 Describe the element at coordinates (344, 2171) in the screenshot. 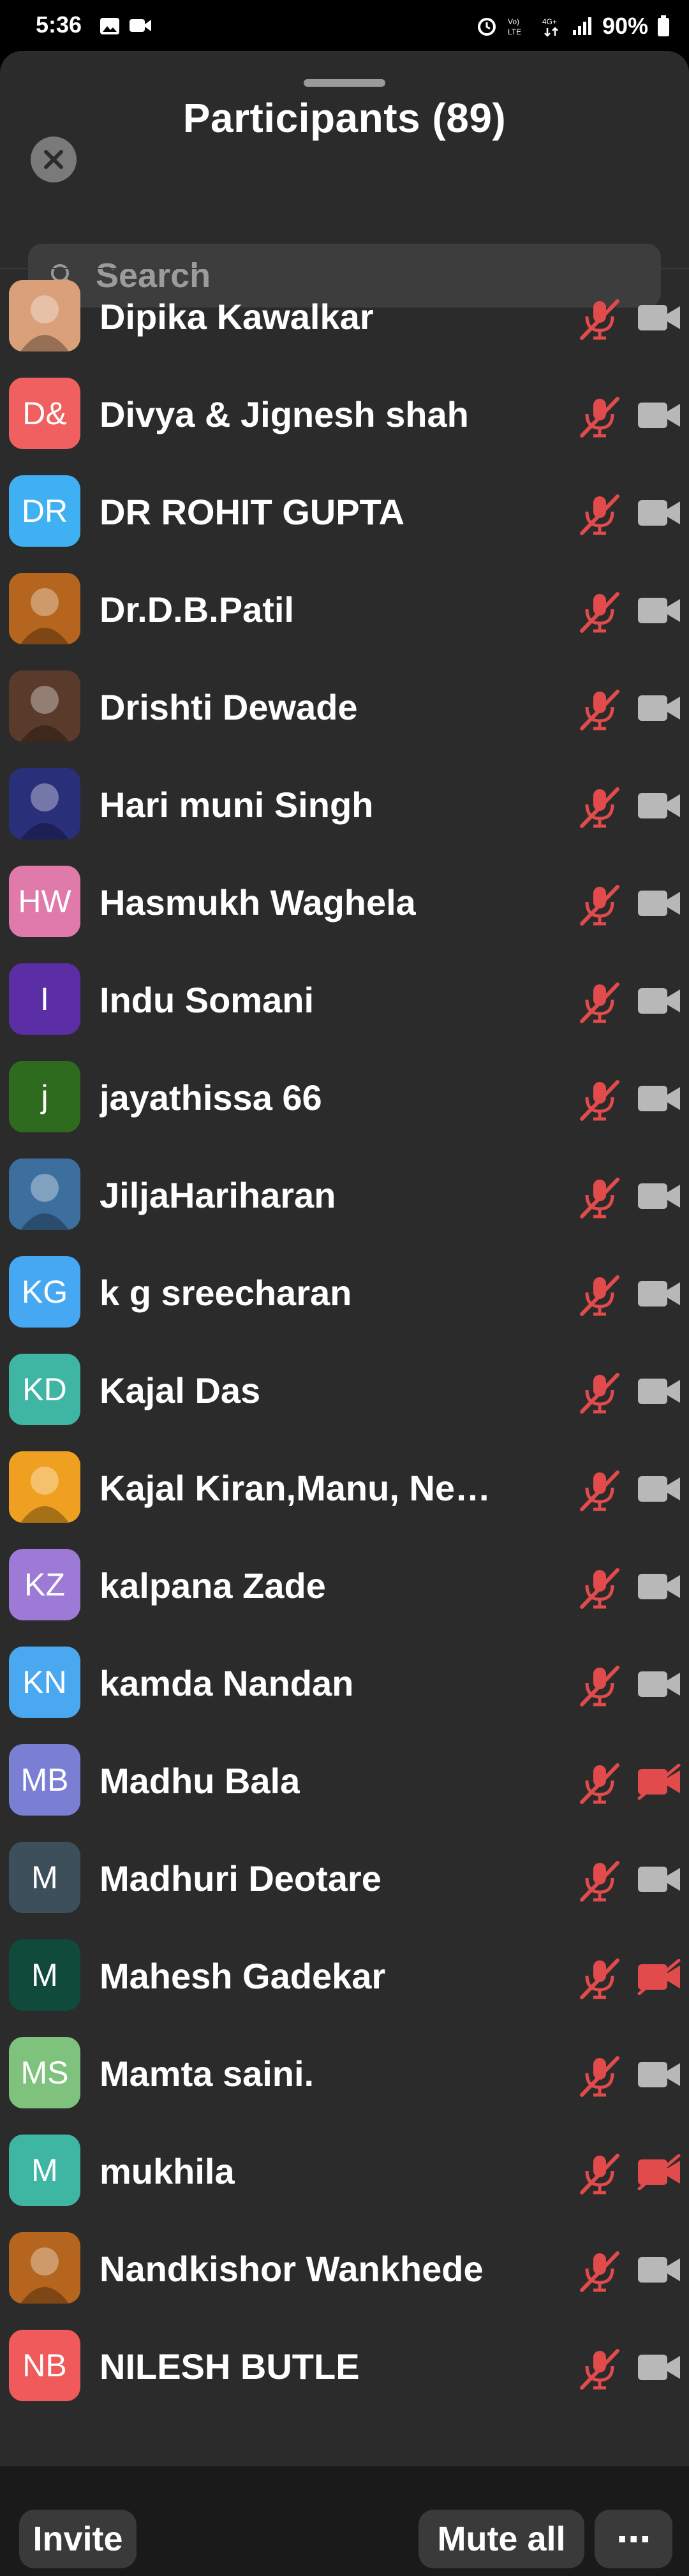

I see `participant-row: Mmukhila` at that location.